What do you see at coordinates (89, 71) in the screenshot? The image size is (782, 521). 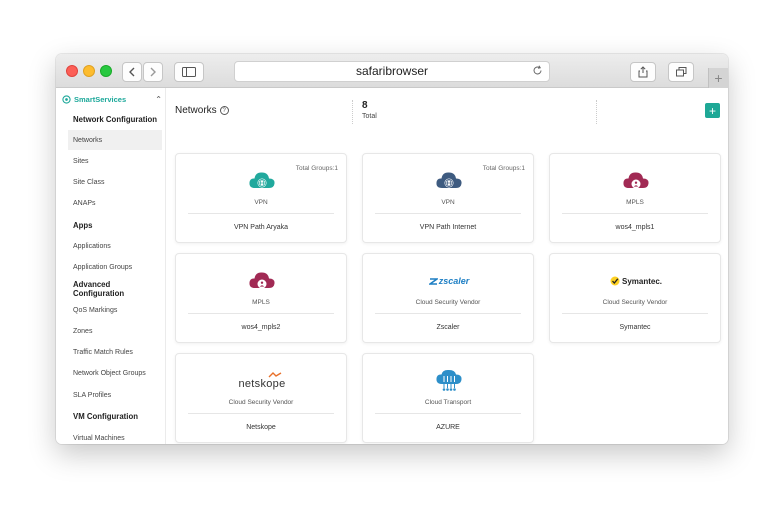 I see `minimize-window-button` at bounding box center [89, 71].